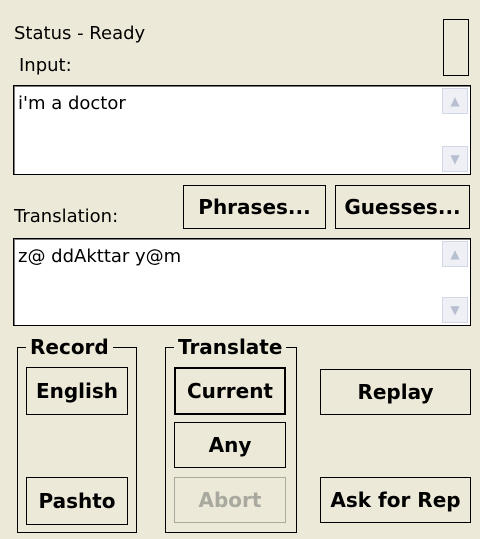 The image size is (480, 539). What do you see at coordinates (455, 130) in the screenshot?
I see `input-scrollbar: ▲ ▼` at bounding box center [455, 130].